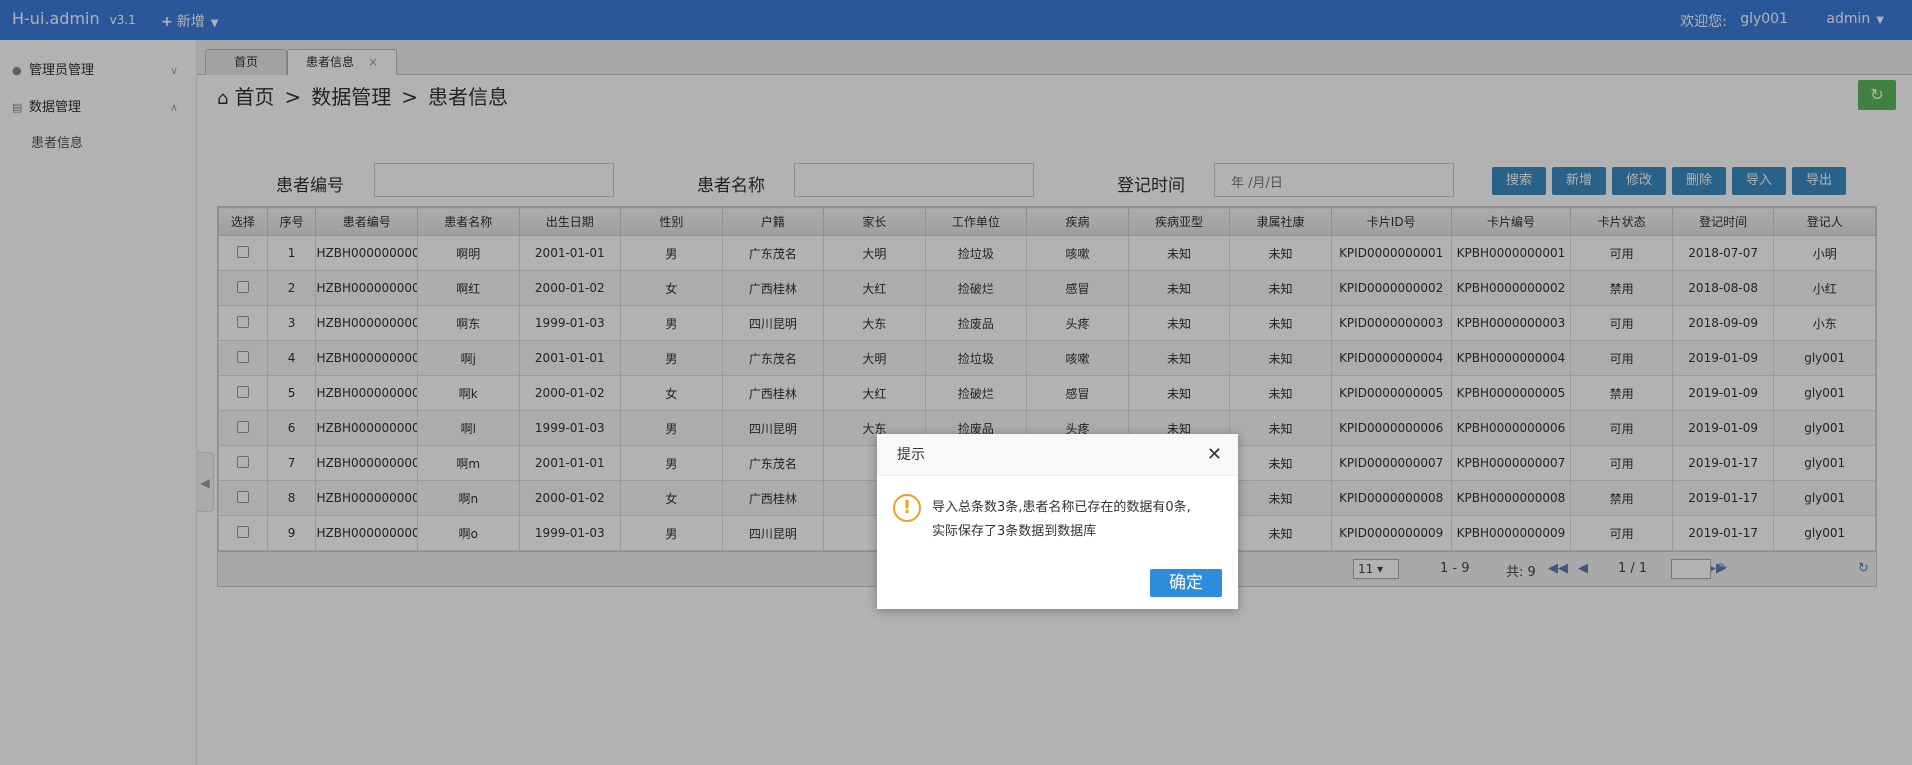 The height and width of the screenshot is (765, 1912). I want to click on warning-icon: !, so click(907, 508).